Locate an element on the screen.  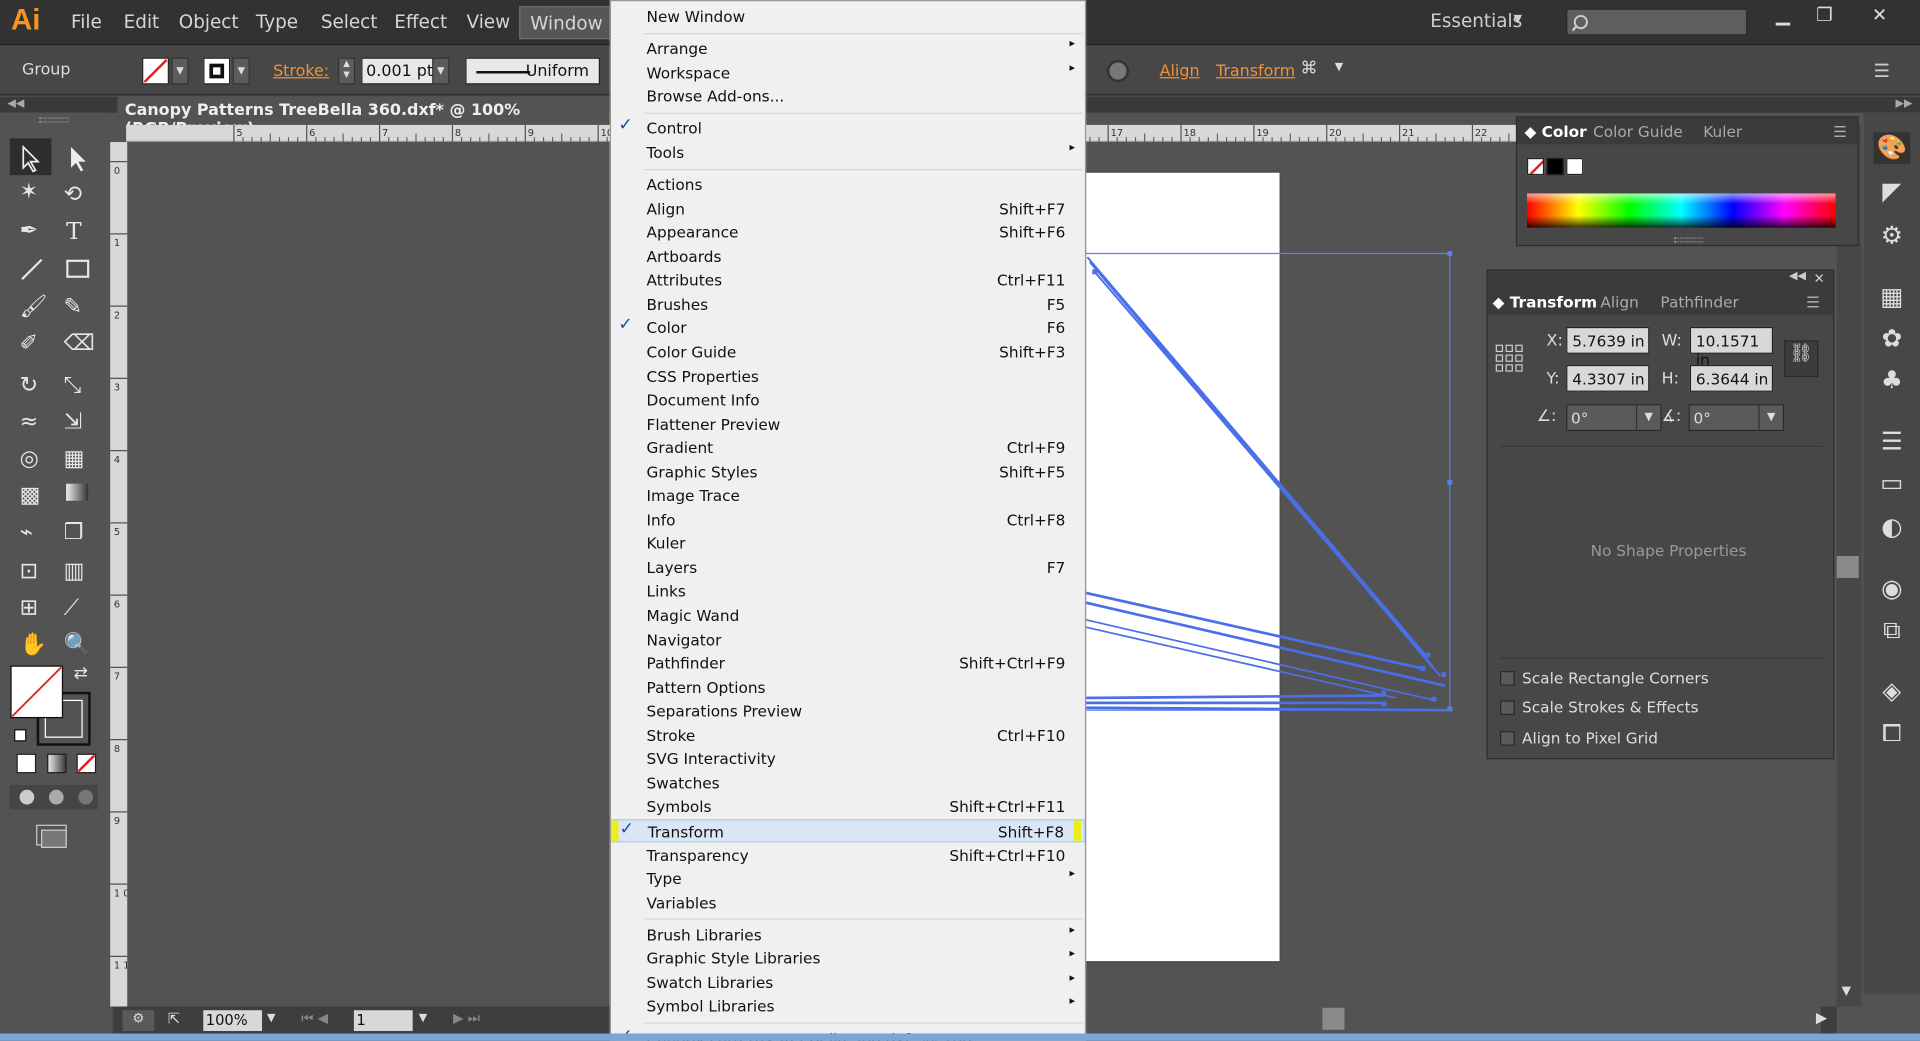
menu-item-appearance: Appearance Shift+F6 is located at coordinates (848, 233).